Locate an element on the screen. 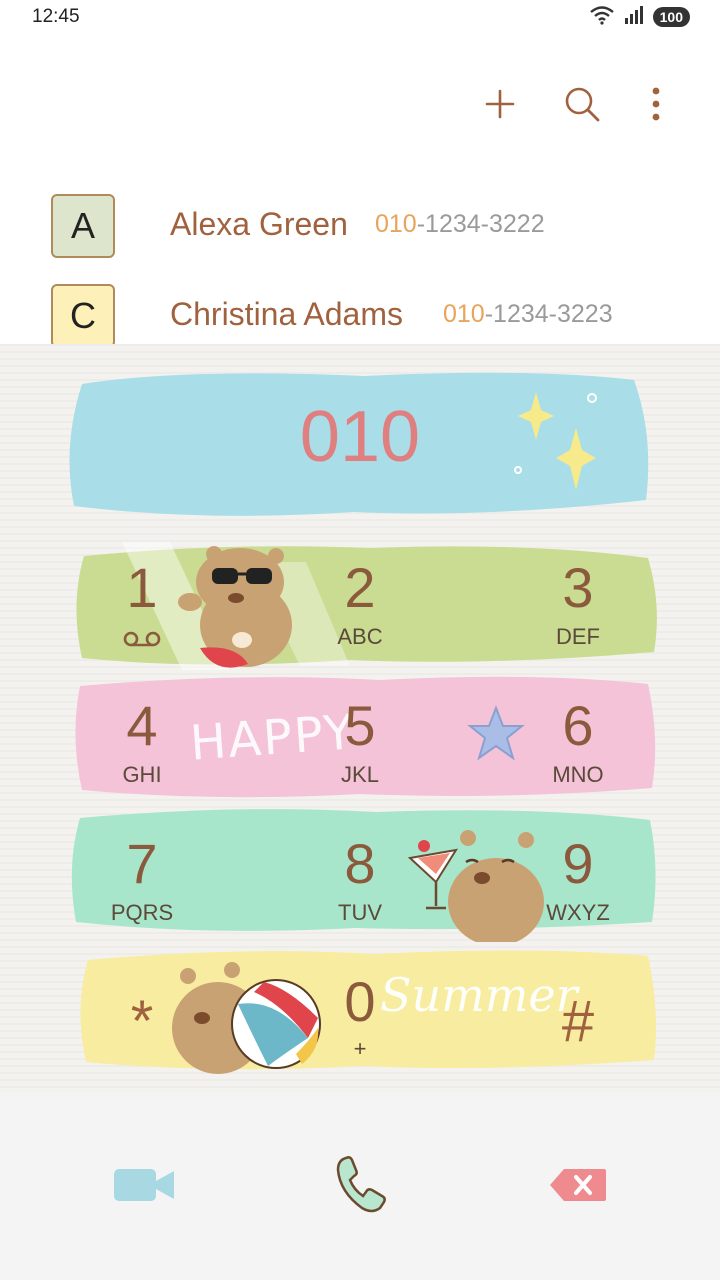  key-letters: MNO is located at coordinates (578, 774).